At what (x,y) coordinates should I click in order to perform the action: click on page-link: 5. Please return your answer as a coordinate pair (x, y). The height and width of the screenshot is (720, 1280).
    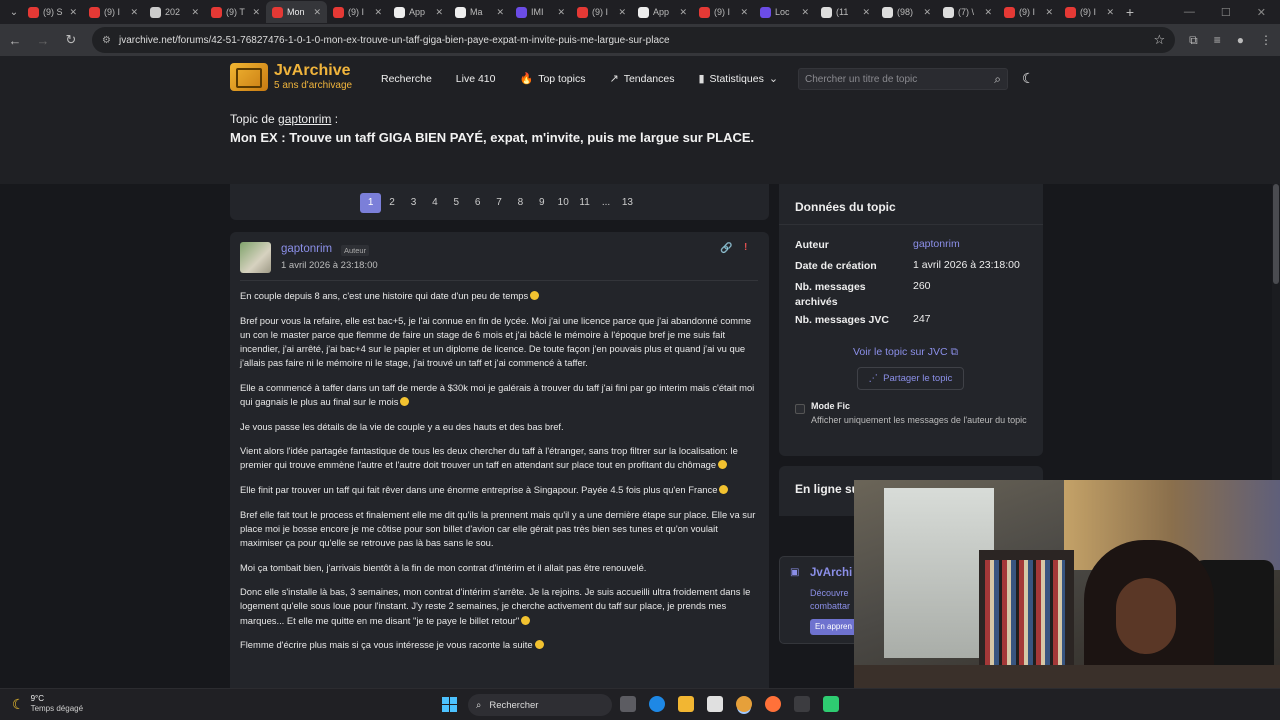
    Looking at the image, I should click on (456, 203).